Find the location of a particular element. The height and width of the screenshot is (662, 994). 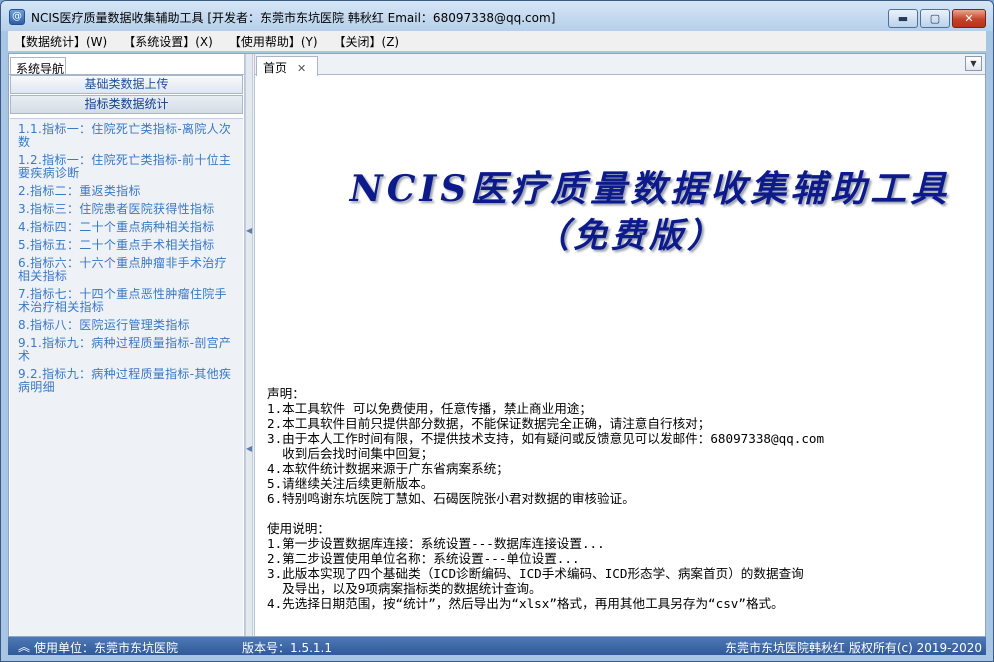

list-item: 3.指标三：住院患者医院获得性指标 is located at coordinates (127, 209).